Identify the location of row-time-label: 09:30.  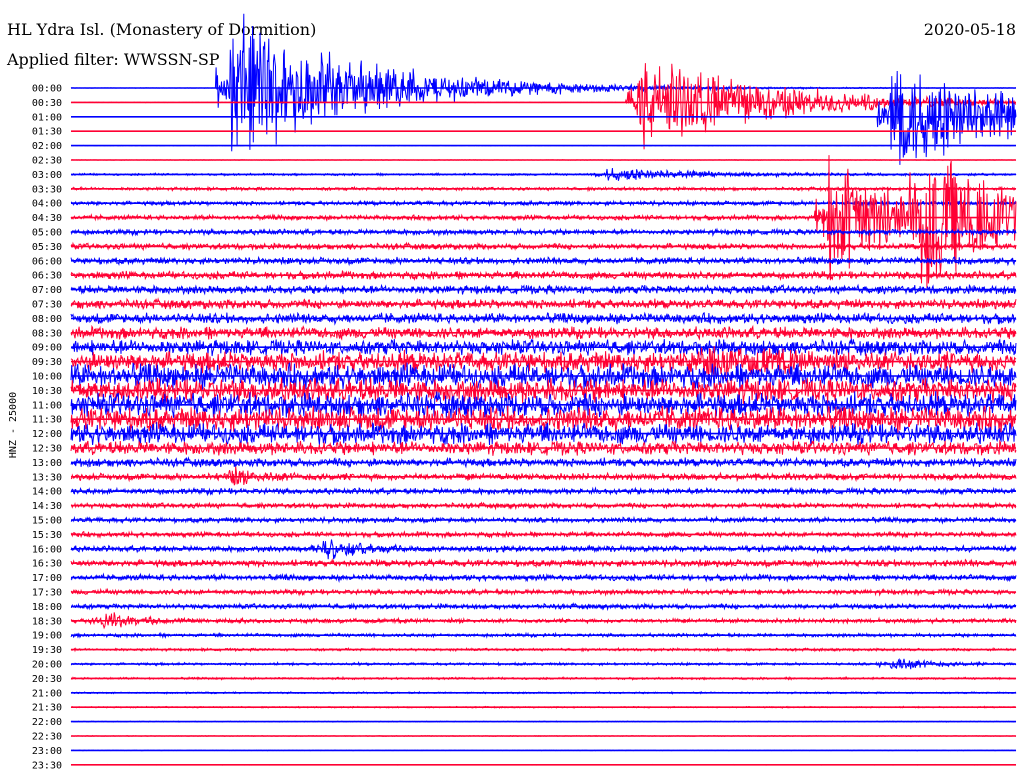
(47, 362).